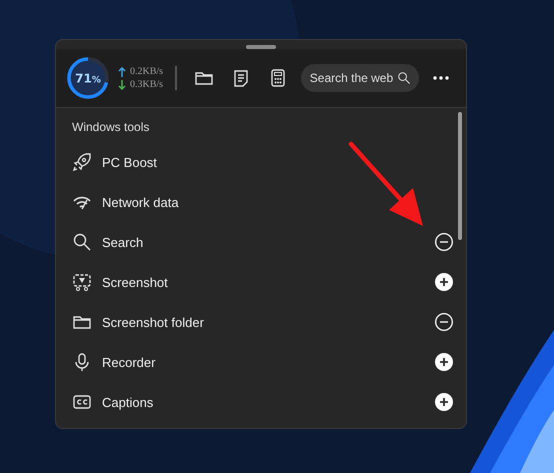  I want to click on tool-label: Search, so click(263, 242).